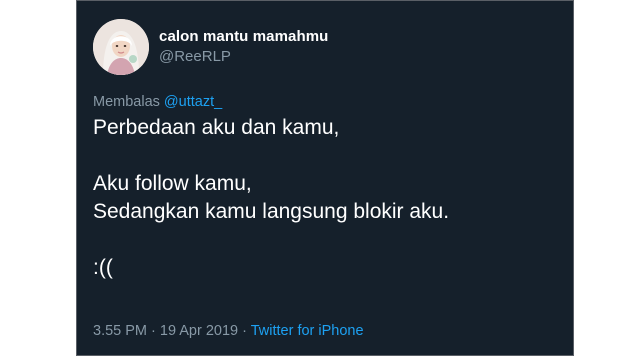 This screenshot has width=640, height=360. I want to click on avatar, so click(121, 47).